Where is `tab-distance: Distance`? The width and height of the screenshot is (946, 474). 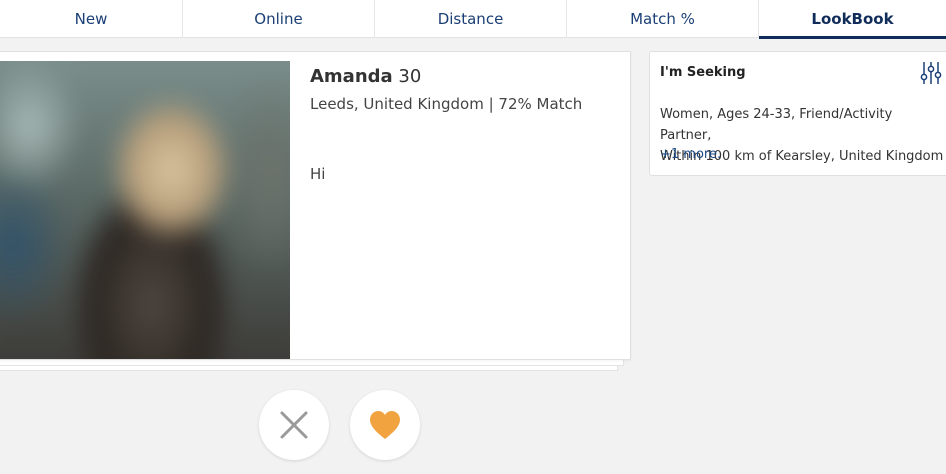
tab-distance: Distance is located at coordinates (471, 19).